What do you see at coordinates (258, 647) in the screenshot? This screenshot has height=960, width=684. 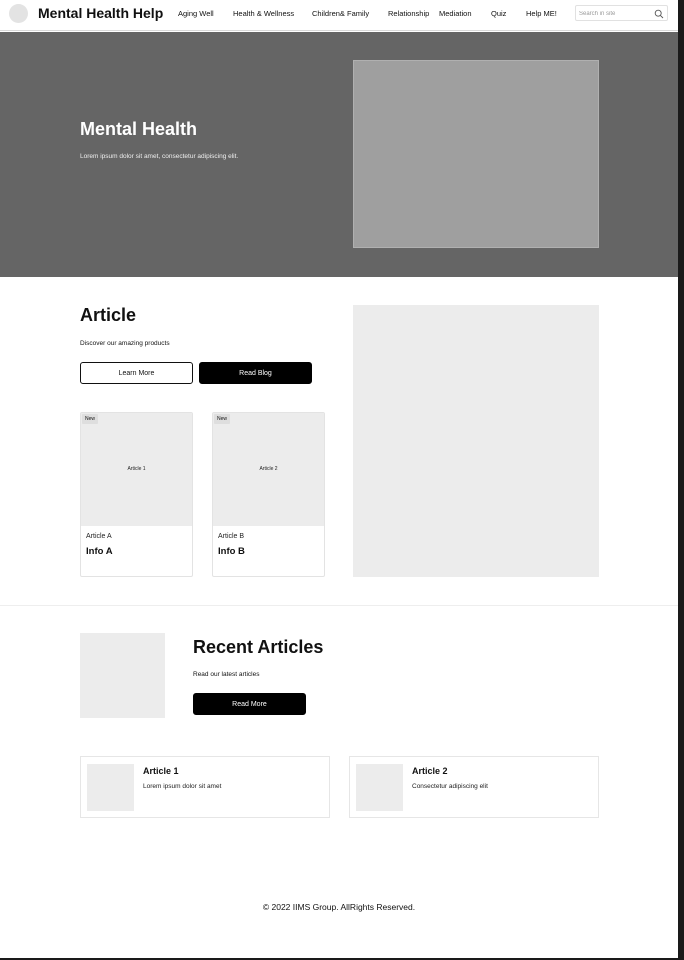 I see `recent-articles-title: Recent Articles` at bounding box center [258, 647].